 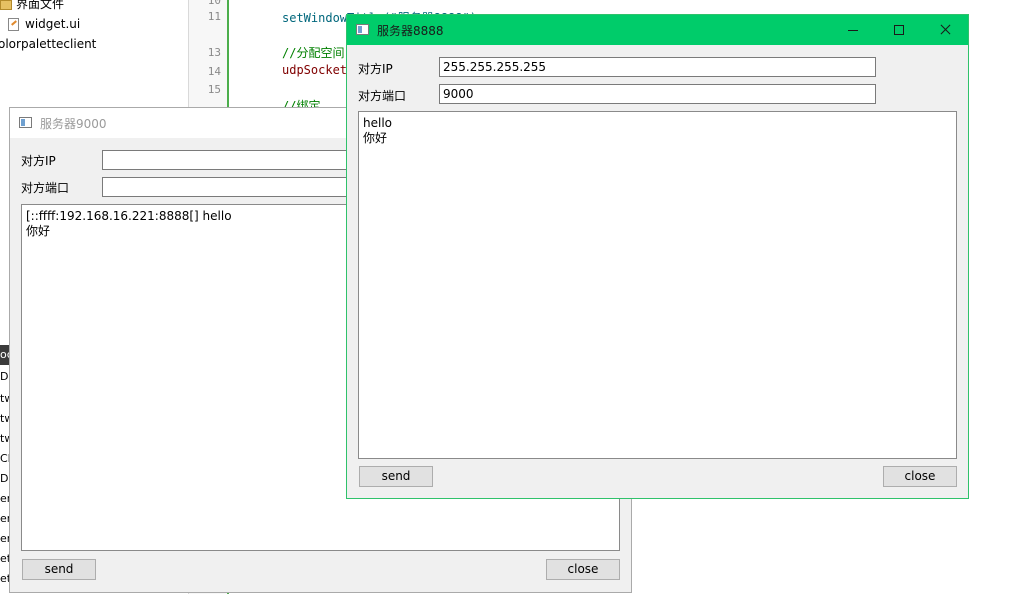 I want to click on close-icon, so click(x=945, y=30).